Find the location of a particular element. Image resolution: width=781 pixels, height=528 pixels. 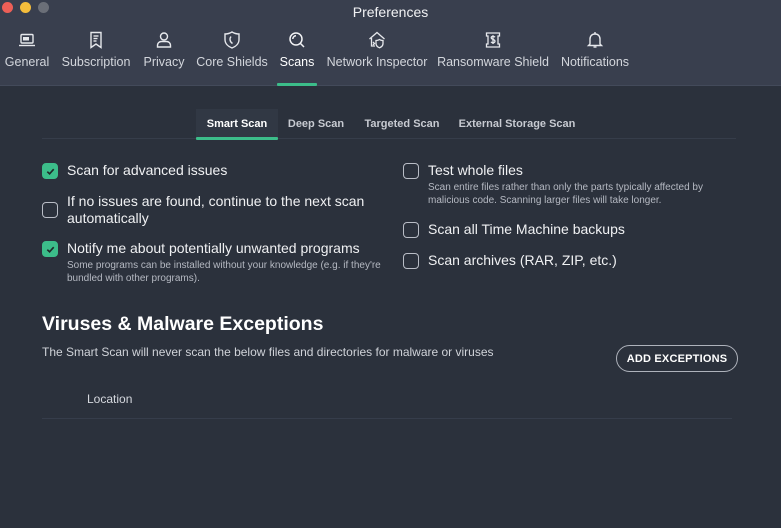

nav-tab-label: Privacy is located at coordinates (164, 62).